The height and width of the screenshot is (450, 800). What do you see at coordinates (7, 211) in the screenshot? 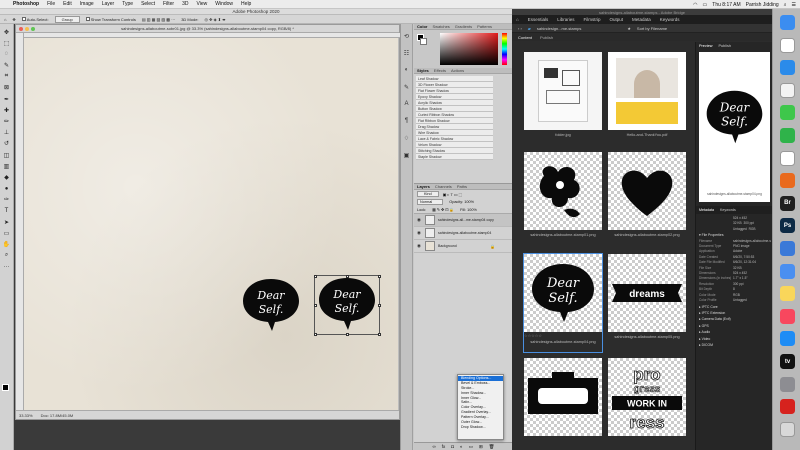
I see `type-tool-icon: T` at bounding box center [7, 211].